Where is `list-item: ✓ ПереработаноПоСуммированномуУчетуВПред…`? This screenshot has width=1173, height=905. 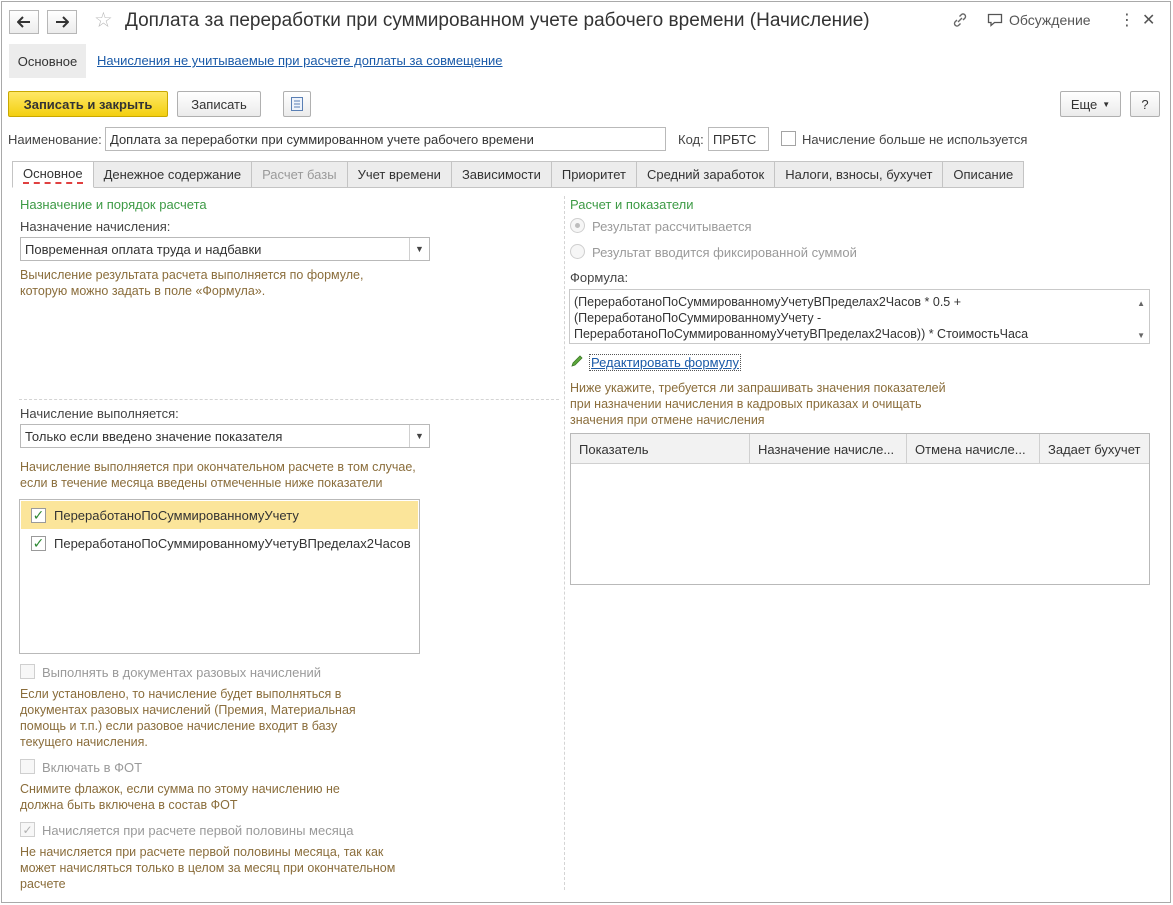 list-item: ✓ ПереработаноПоСуммированномуУчетуВПред… is located at coordinates (219, 543).